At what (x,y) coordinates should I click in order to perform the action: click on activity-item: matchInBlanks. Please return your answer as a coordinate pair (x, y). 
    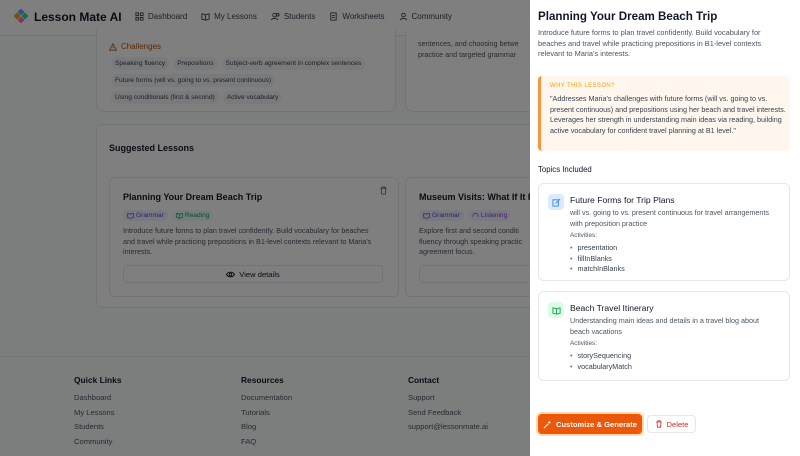
    Looking at the image, I should click on (597, 269).